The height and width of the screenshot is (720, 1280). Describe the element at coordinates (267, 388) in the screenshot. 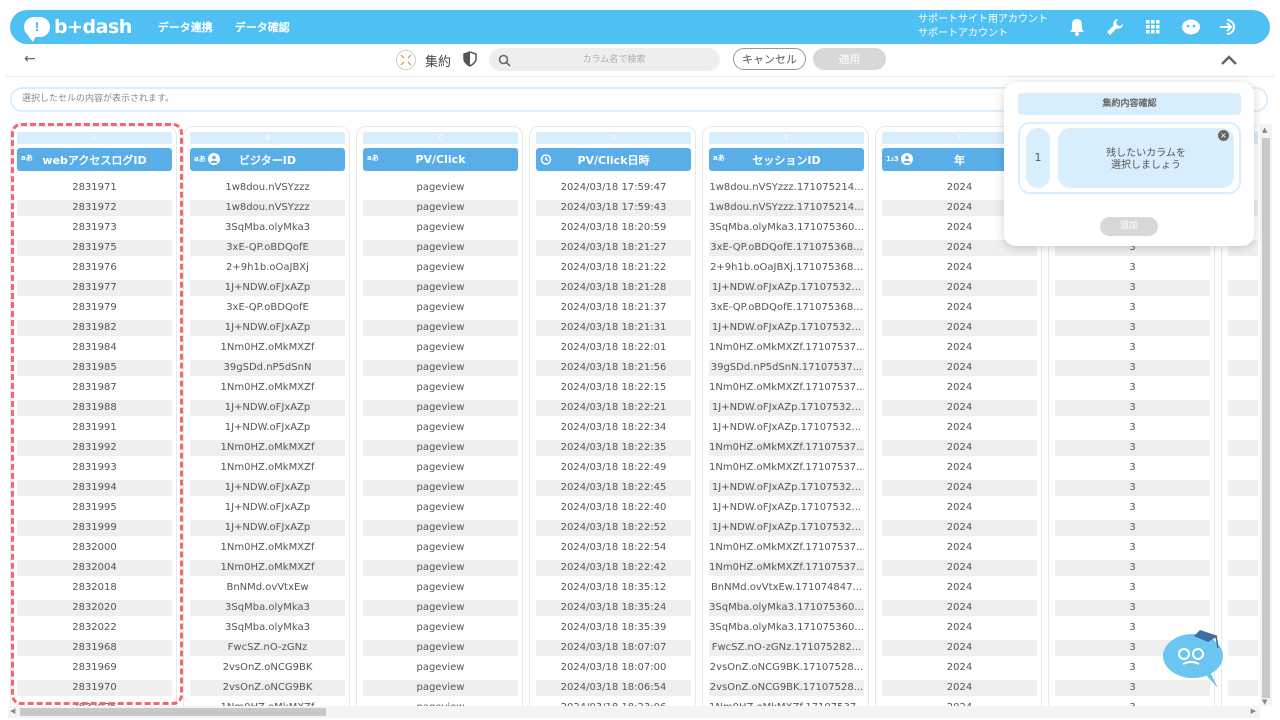

I see `table-cell: 1Nm0HZ.oMkMXZf` at that location.